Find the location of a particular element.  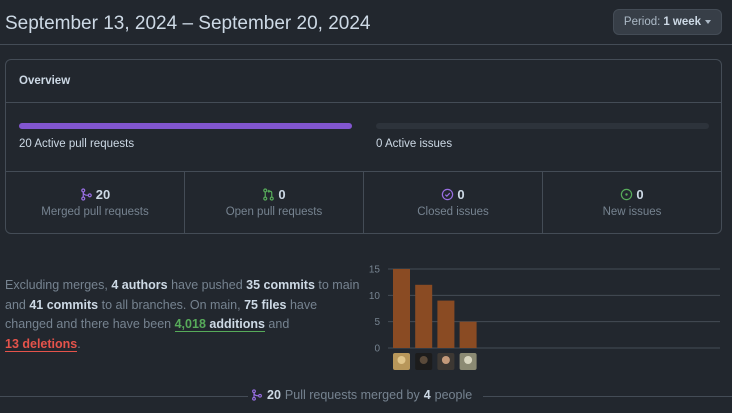

commits-by-author-chart: 15 10 5 0 is located at coordinates (544, 317).